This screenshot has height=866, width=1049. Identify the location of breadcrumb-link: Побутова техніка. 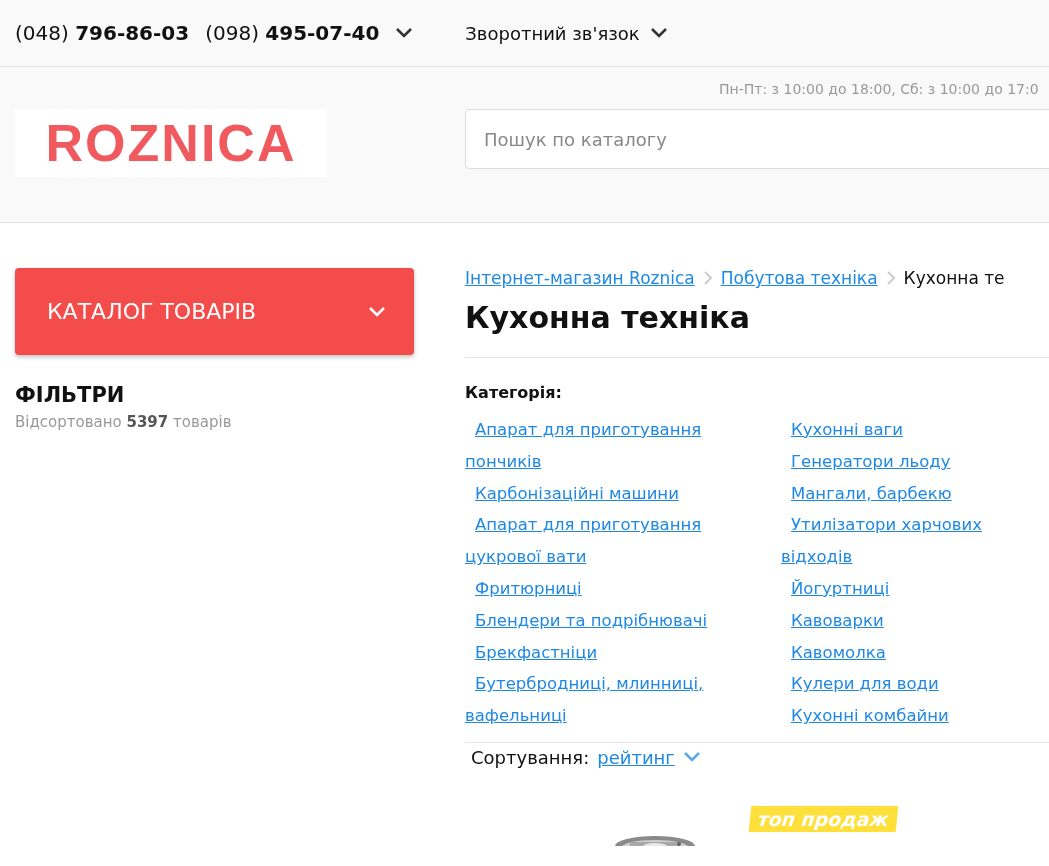
(799, 278).